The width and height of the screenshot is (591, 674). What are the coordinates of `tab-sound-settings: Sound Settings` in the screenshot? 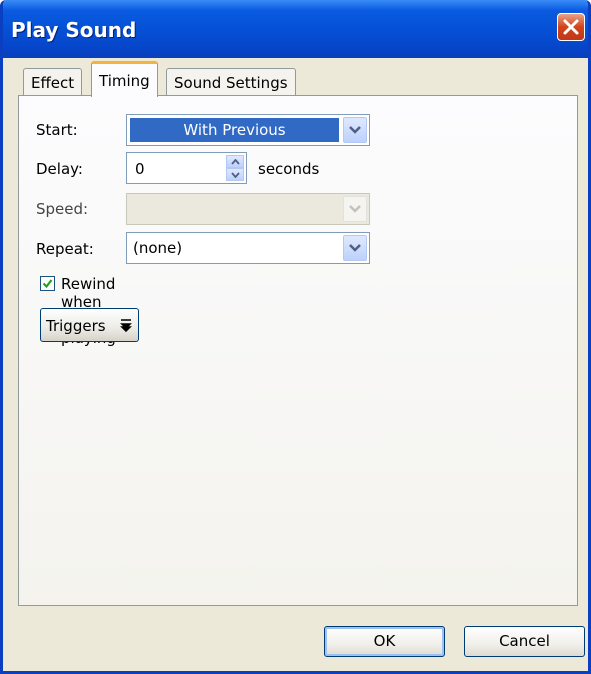 It's located at (231, 82).